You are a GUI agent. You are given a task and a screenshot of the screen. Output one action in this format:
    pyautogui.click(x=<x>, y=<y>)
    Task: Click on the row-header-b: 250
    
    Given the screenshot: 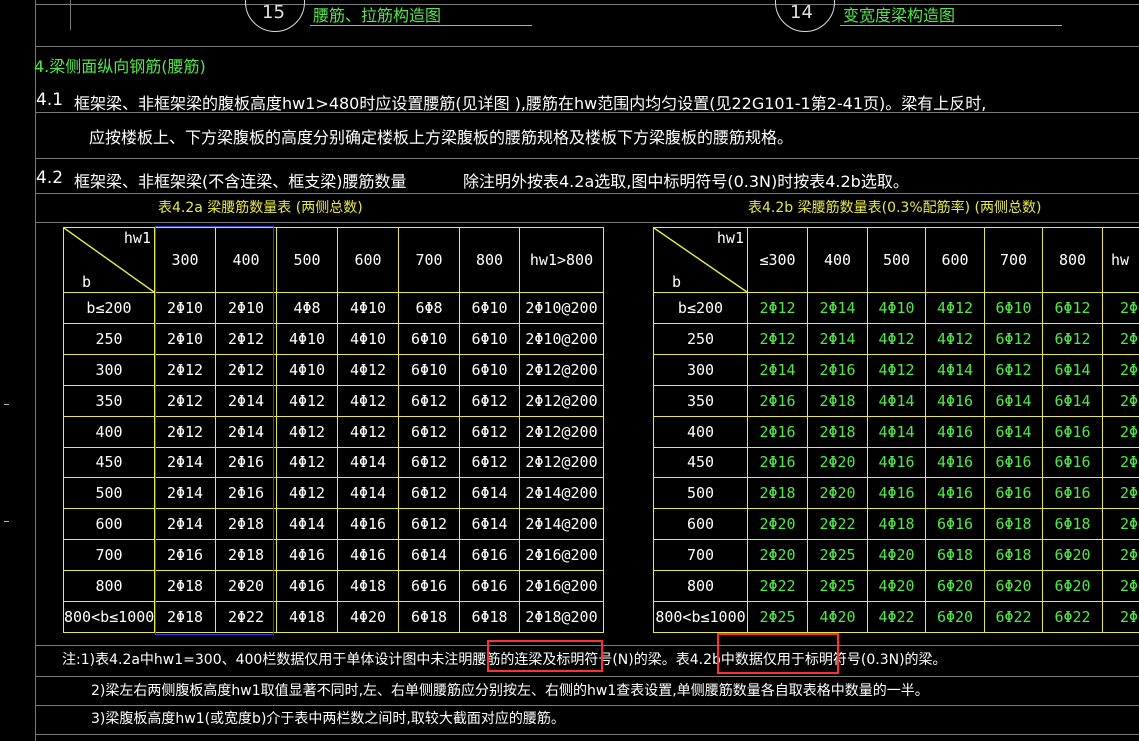 What is the action you would take?
    pyautogui.click(x=700, y=338)
    